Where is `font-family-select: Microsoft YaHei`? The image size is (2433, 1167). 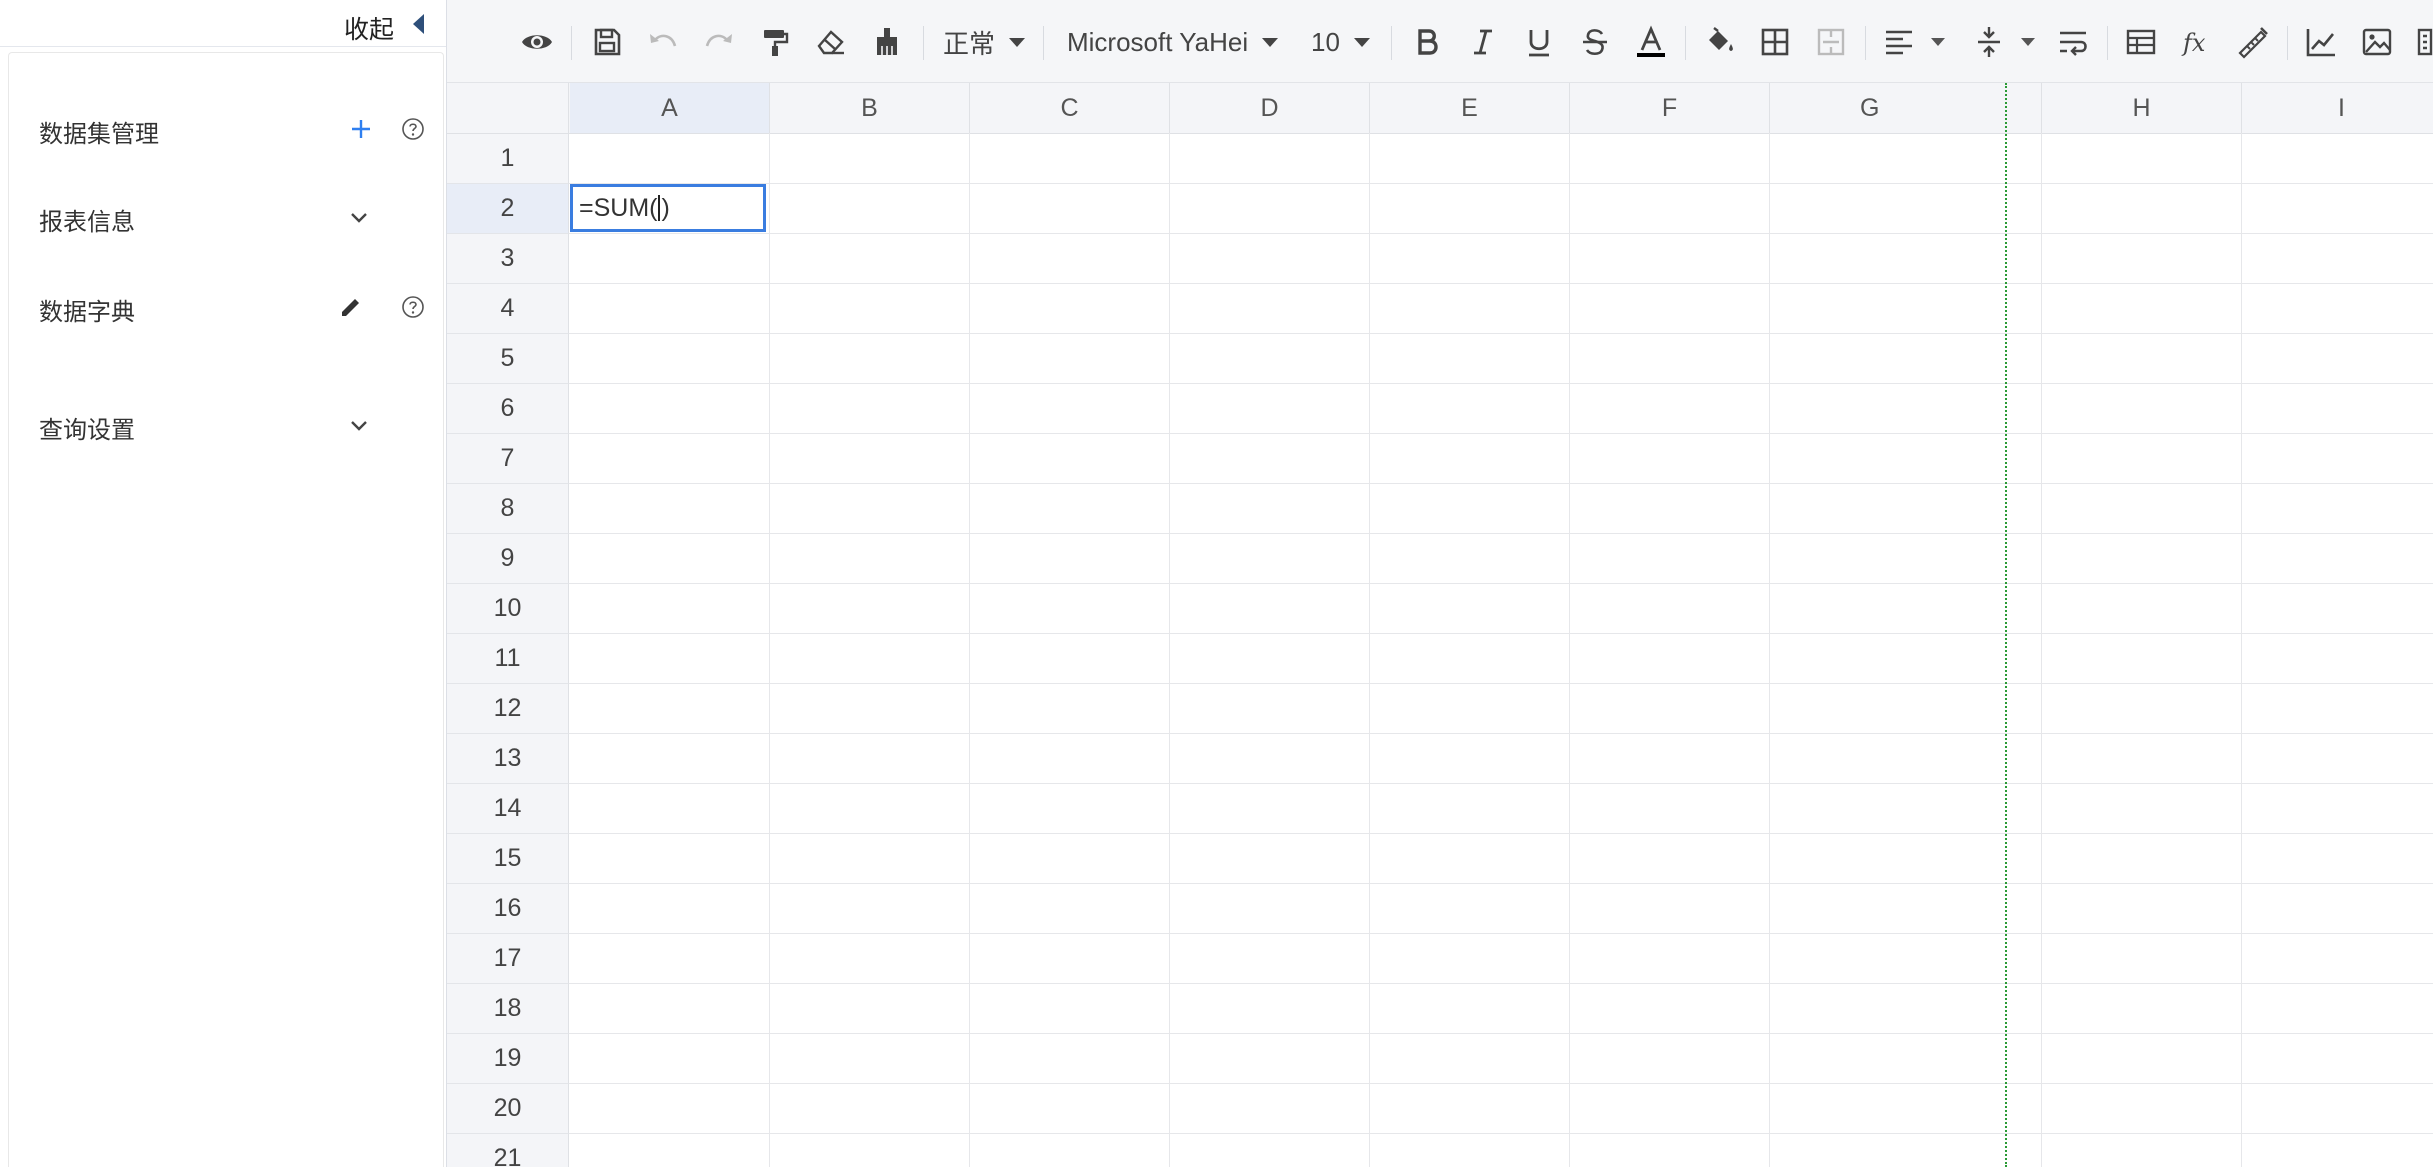 font-family-select: Microsoft YaHei is located at coordinates (1173, 42).